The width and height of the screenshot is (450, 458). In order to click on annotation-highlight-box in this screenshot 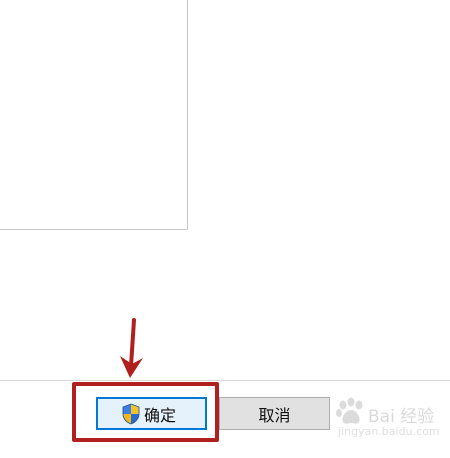, I will do `click(145, 412)`.